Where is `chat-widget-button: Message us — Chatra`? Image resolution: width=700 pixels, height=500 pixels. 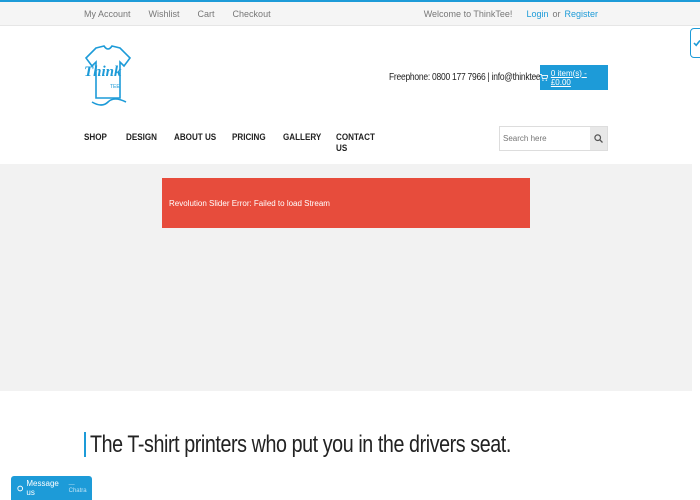 chat-widget-button: Message us — Chatra is located at coordinates (51, 488).